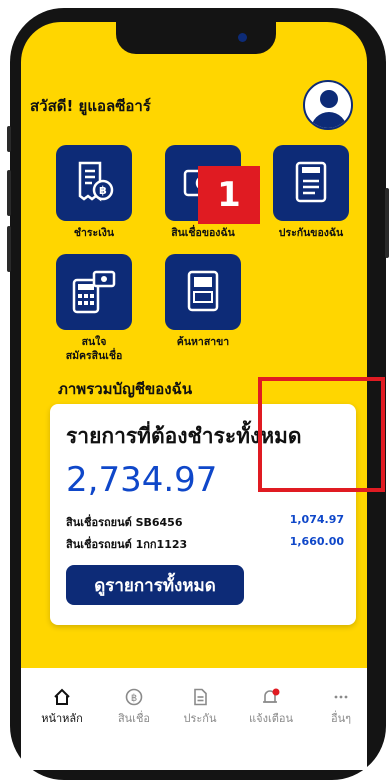 The image size is (390, 784). I want to click on nav-notifications-label: แจ้งเตือน, so click(271, 718).